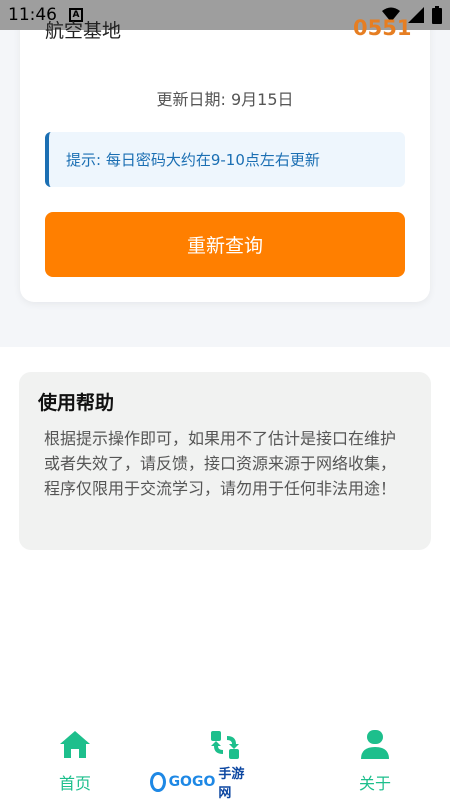  What do you see at coordinates (193, 160) in the screenshot?
I see `tip-text: 提示: 每日密码大约在9-10点左右更新` at bounding box center [193, 160].